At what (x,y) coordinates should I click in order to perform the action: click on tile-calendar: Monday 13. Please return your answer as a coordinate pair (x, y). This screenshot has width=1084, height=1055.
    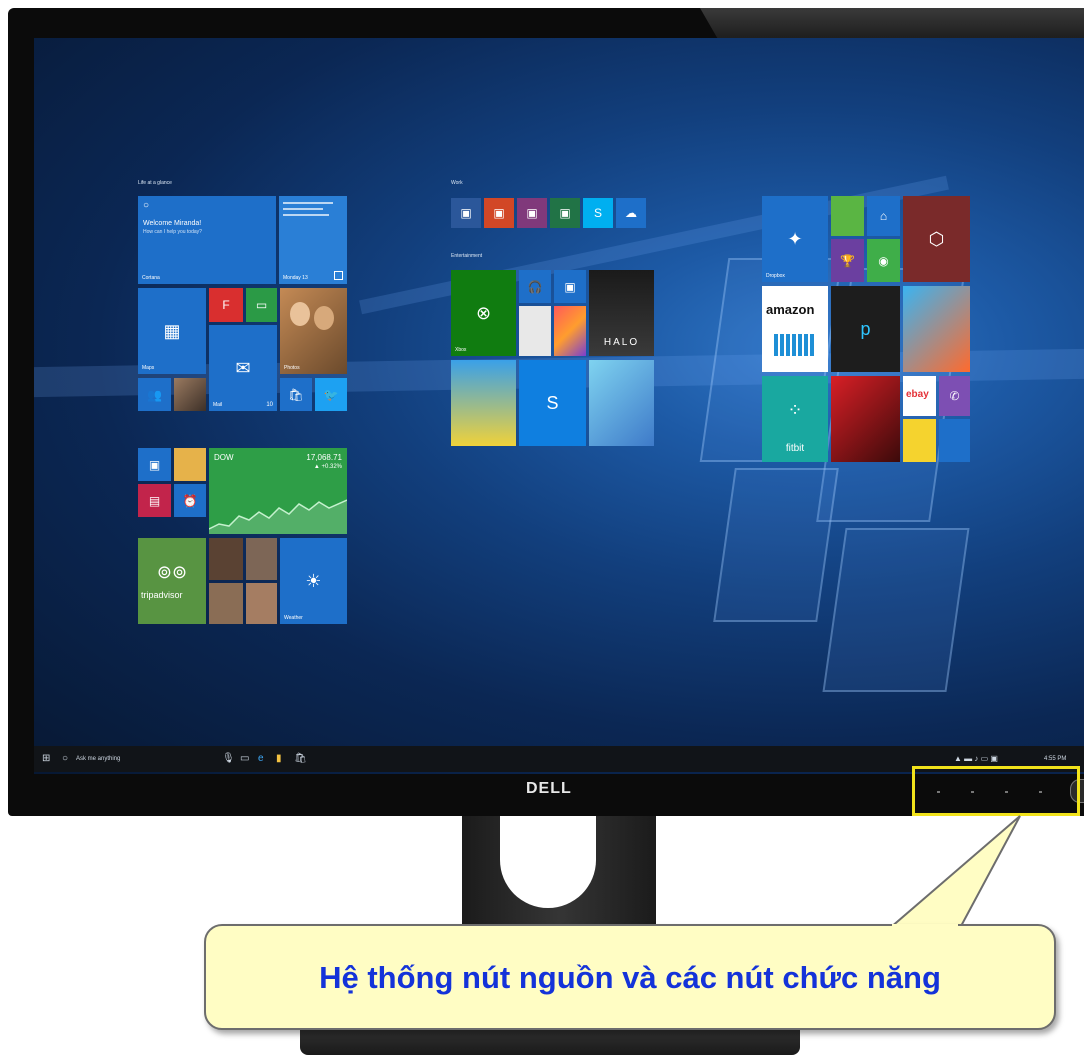
    Looking at the image, I should click on (313, 240).